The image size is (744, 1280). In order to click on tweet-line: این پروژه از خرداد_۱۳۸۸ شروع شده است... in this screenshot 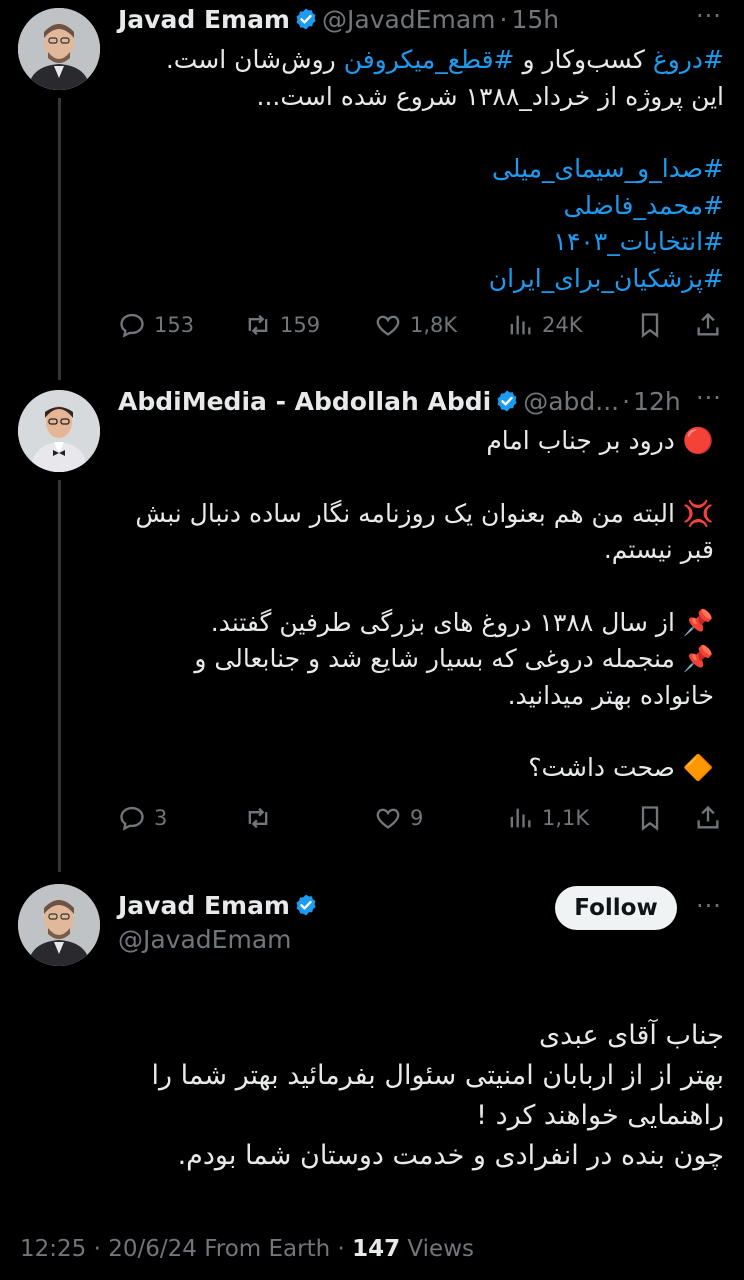, I will do `click(490, 96)`.